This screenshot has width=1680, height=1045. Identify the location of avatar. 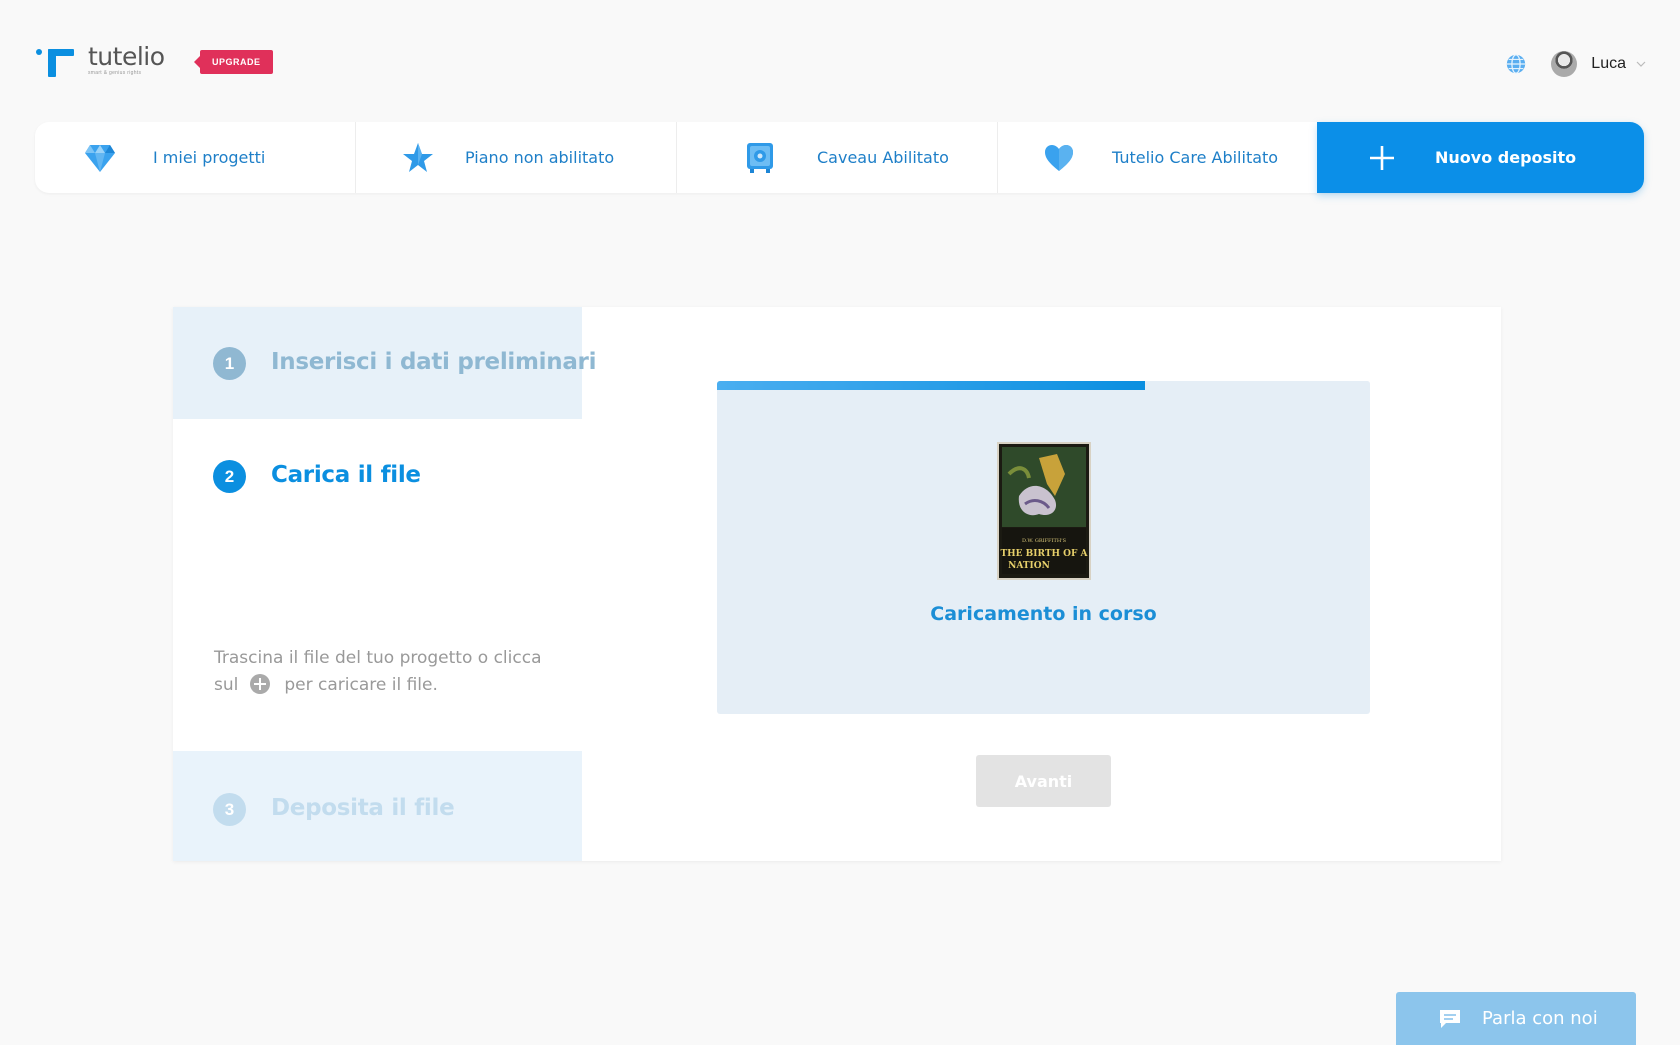
(1564, 64).